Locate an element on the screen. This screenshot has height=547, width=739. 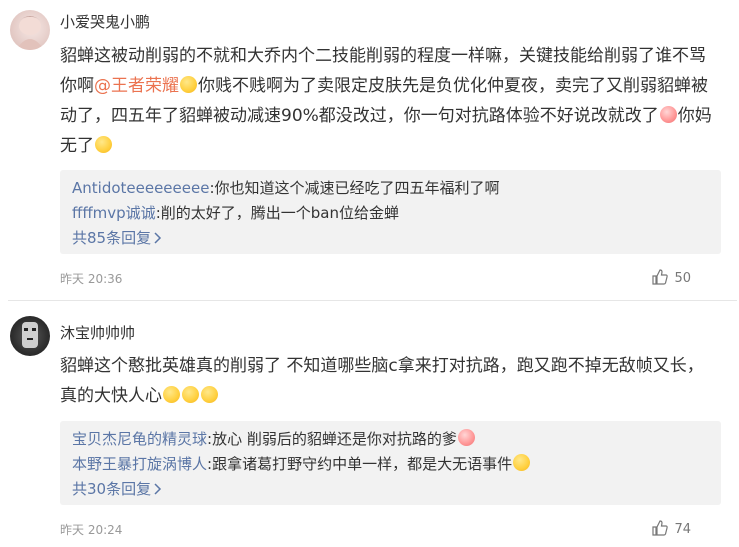
mention-link: @王者荣耀 is located at coordinates (136, 86).